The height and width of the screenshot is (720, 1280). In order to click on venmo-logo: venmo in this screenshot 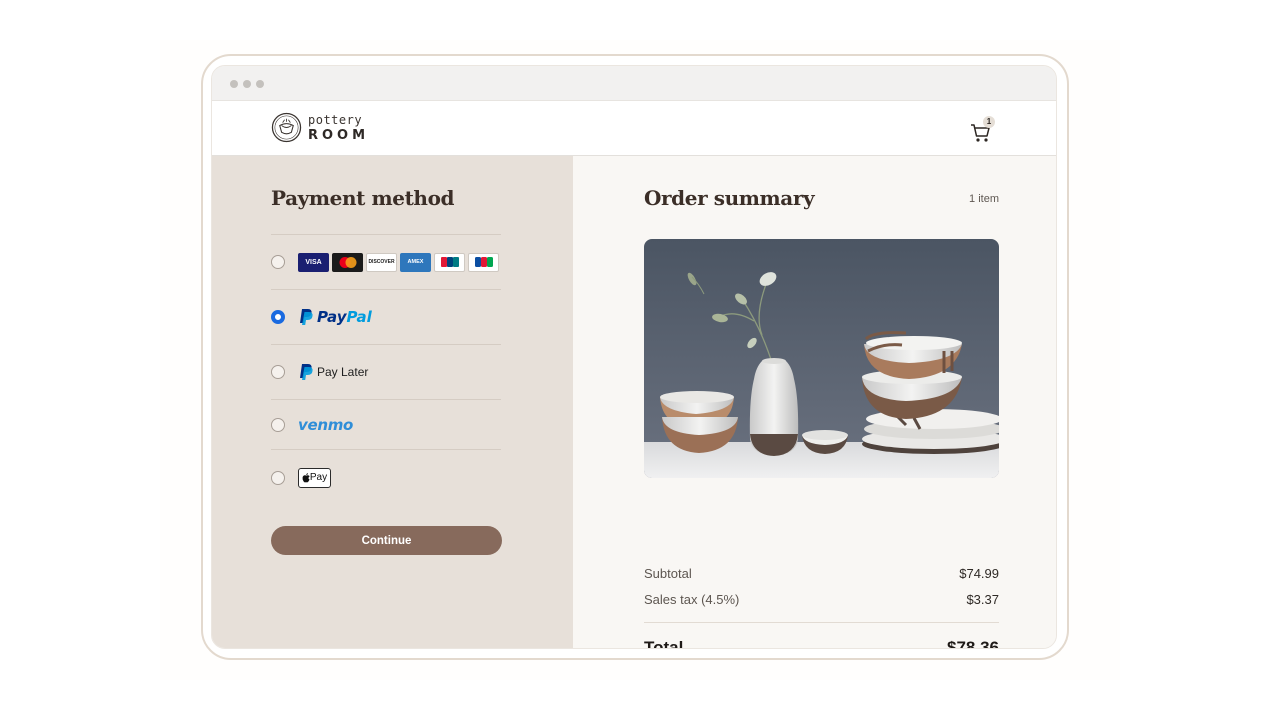, I will do `click(325, 425)`.